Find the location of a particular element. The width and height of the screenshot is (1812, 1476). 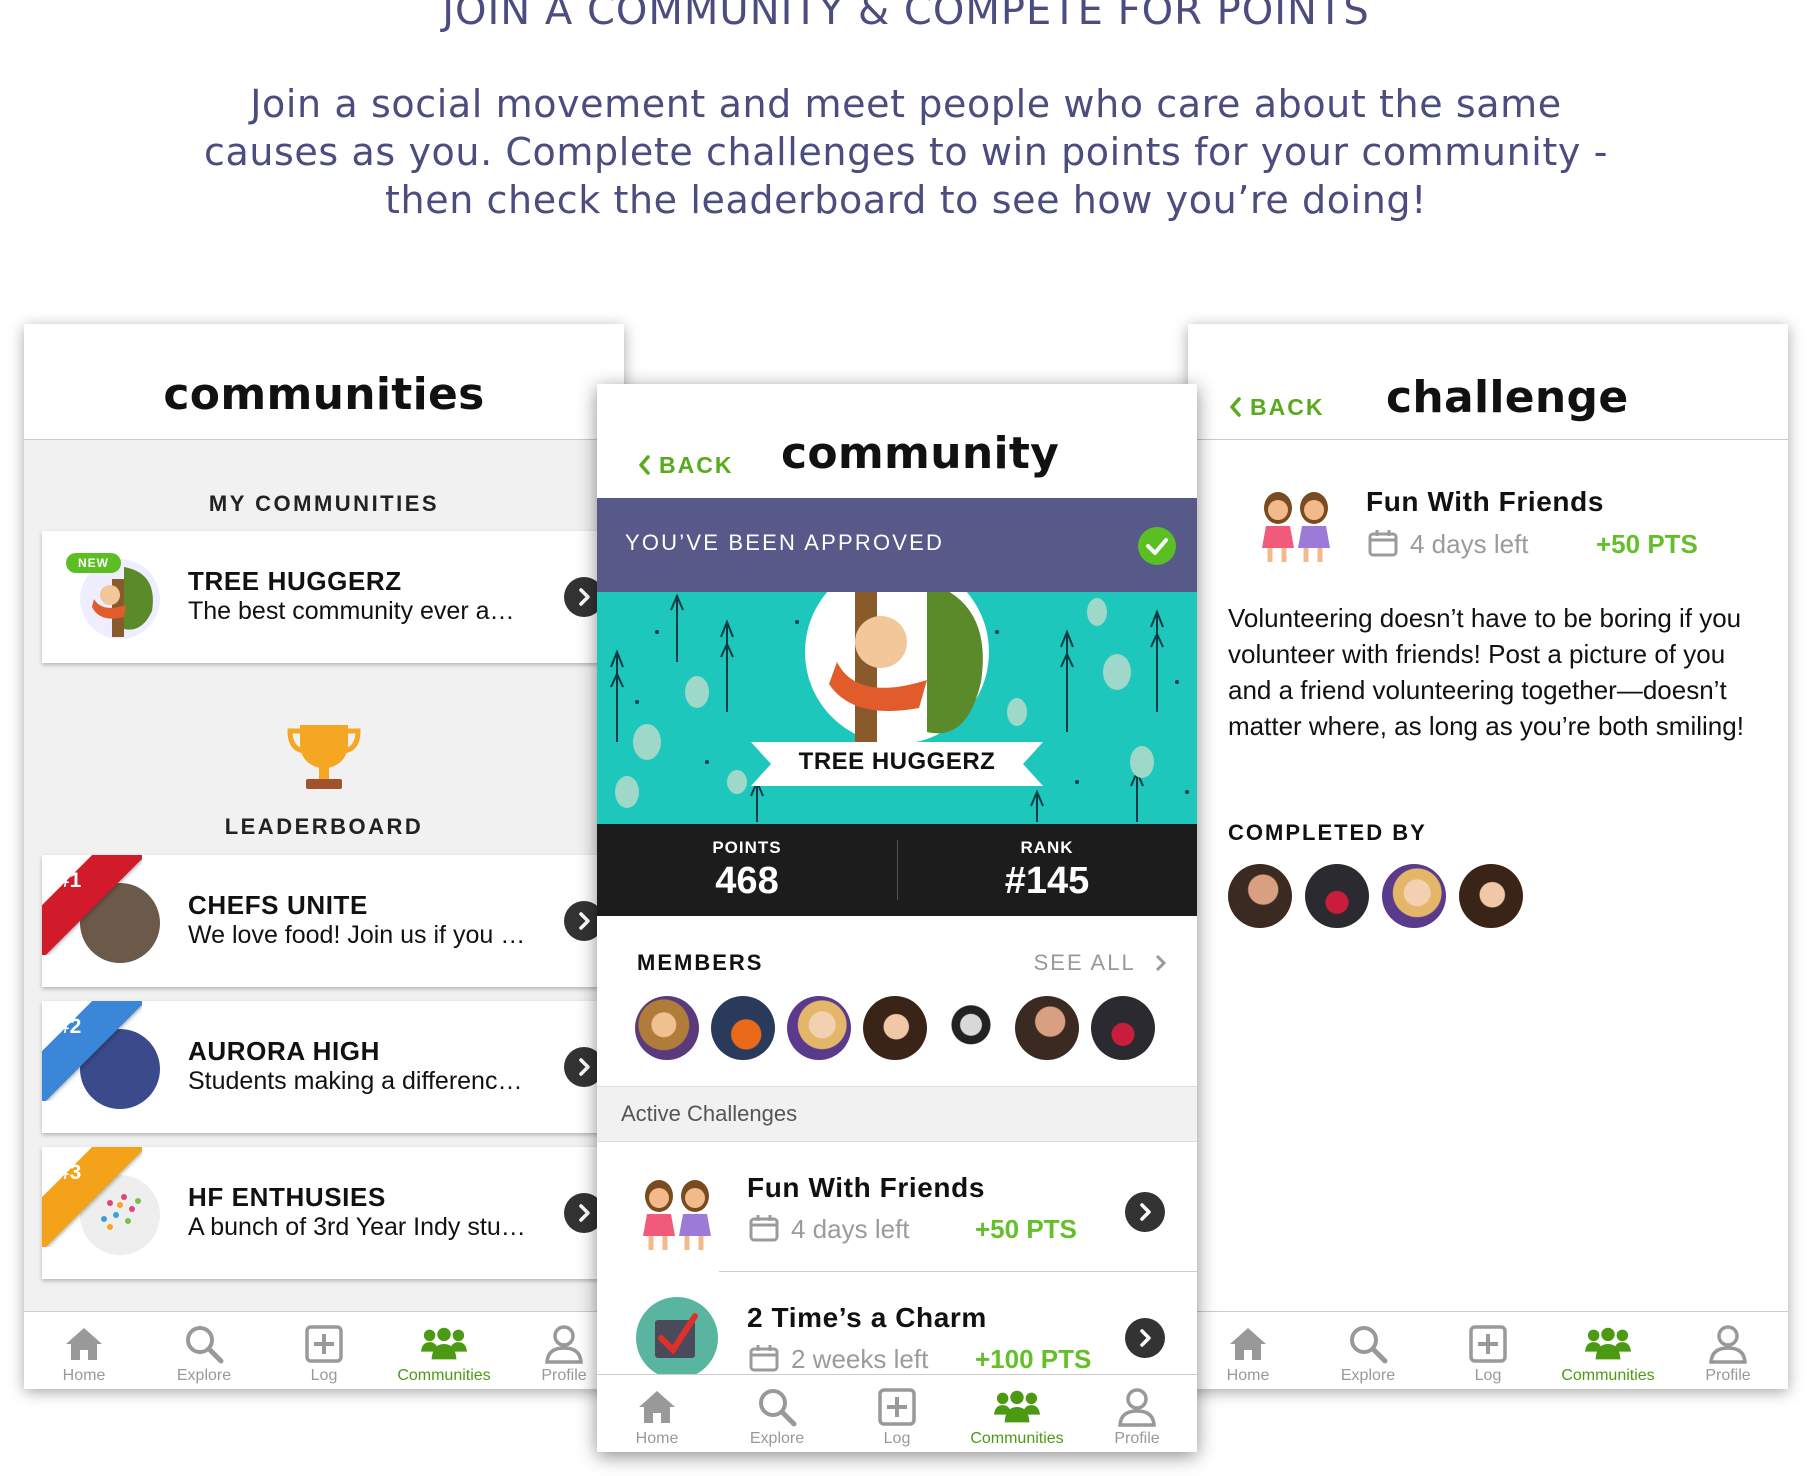

challenge-time: 2 weeks left is located at coordinates (860, 1359).